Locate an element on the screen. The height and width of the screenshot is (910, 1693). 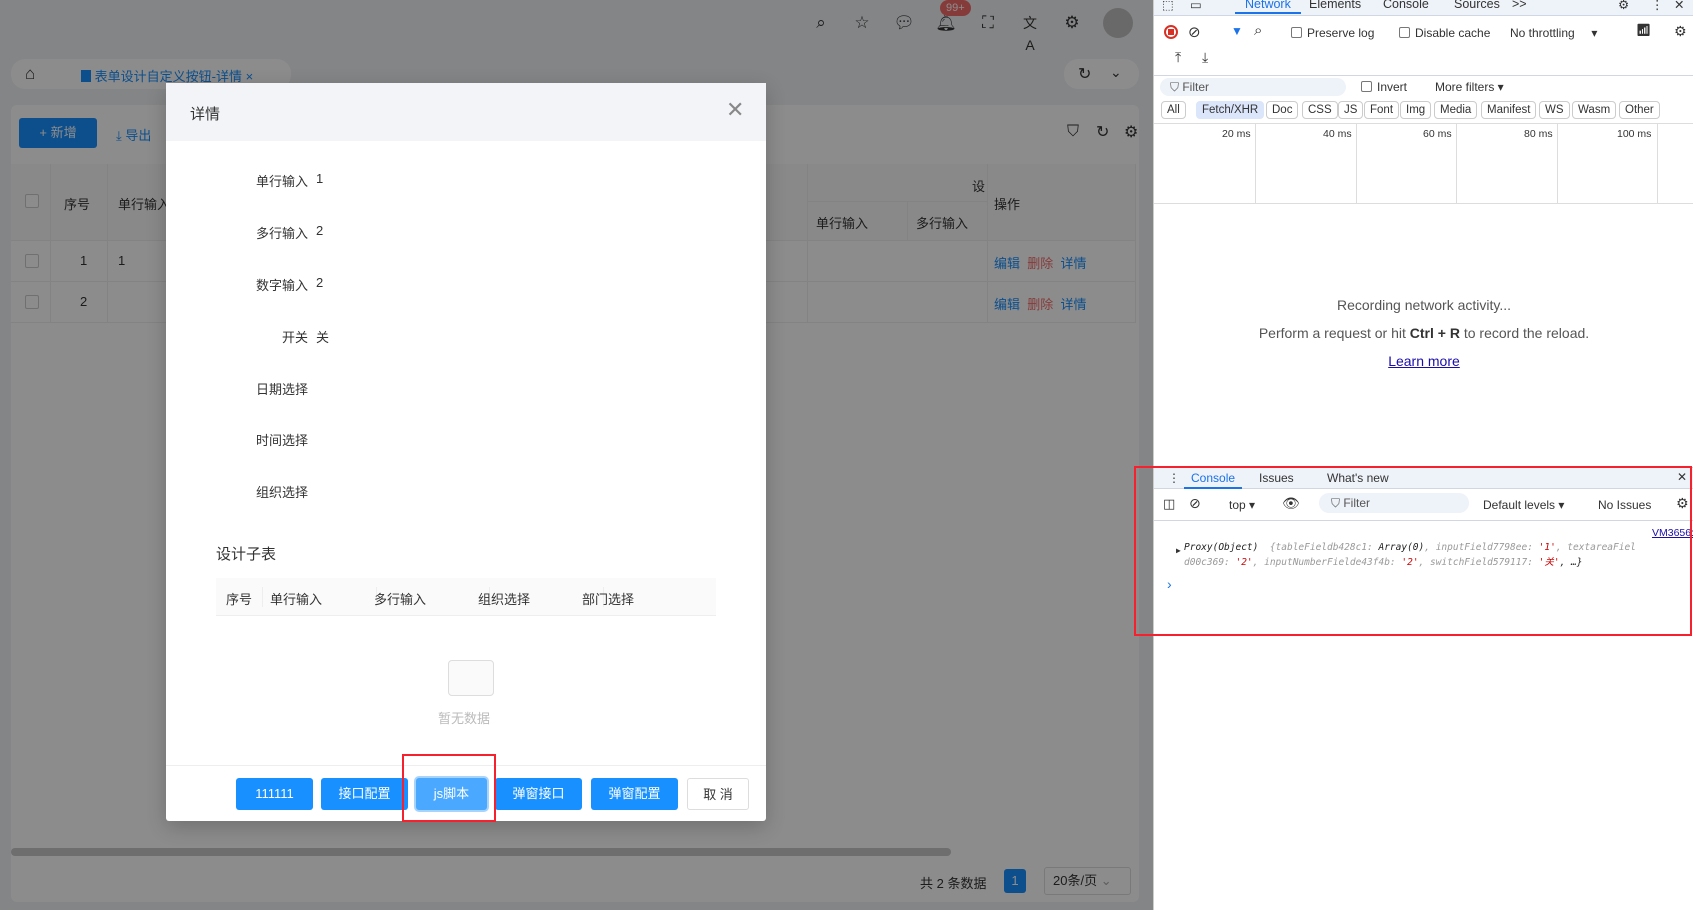
timeline-tick: 100 ms is located at coordinates (1634, 134).